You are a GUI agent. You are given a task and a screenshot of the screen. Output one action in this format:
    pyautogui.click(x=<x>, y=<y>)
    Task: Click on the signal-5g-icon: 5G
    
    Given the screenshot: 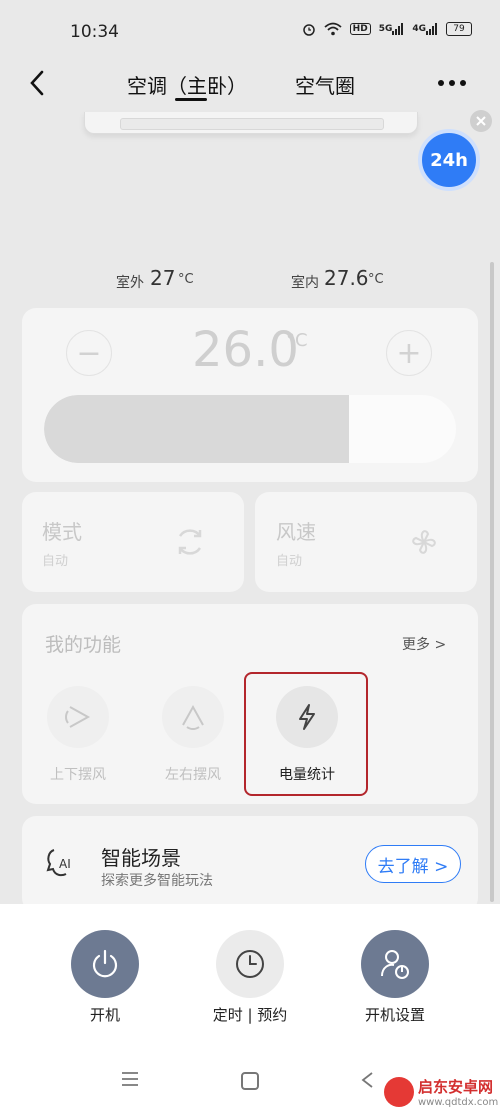 What is the action you would take?
    pyautogui.click(x=392, y=29)
    